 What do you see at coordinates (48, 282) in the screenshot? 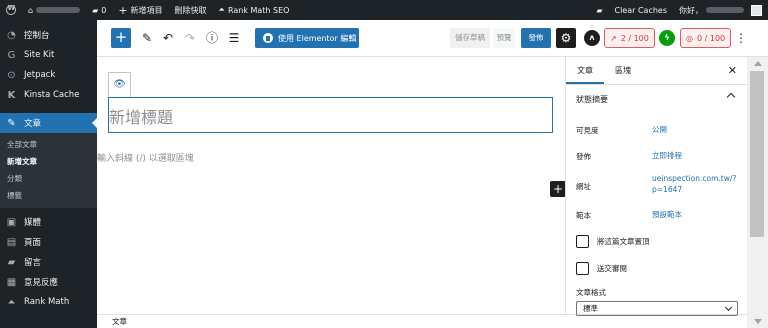
I see `sidebar-item-feedback: ▦ 意見反應` at bounding box center [48, 282].